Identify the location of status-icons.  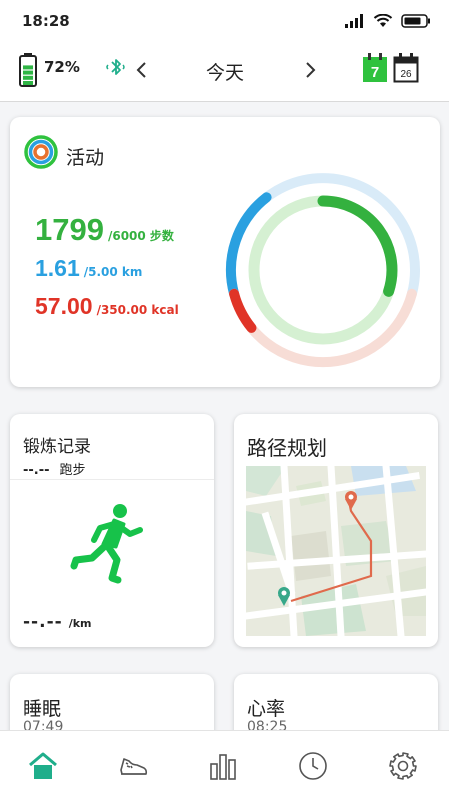
(388, 21).